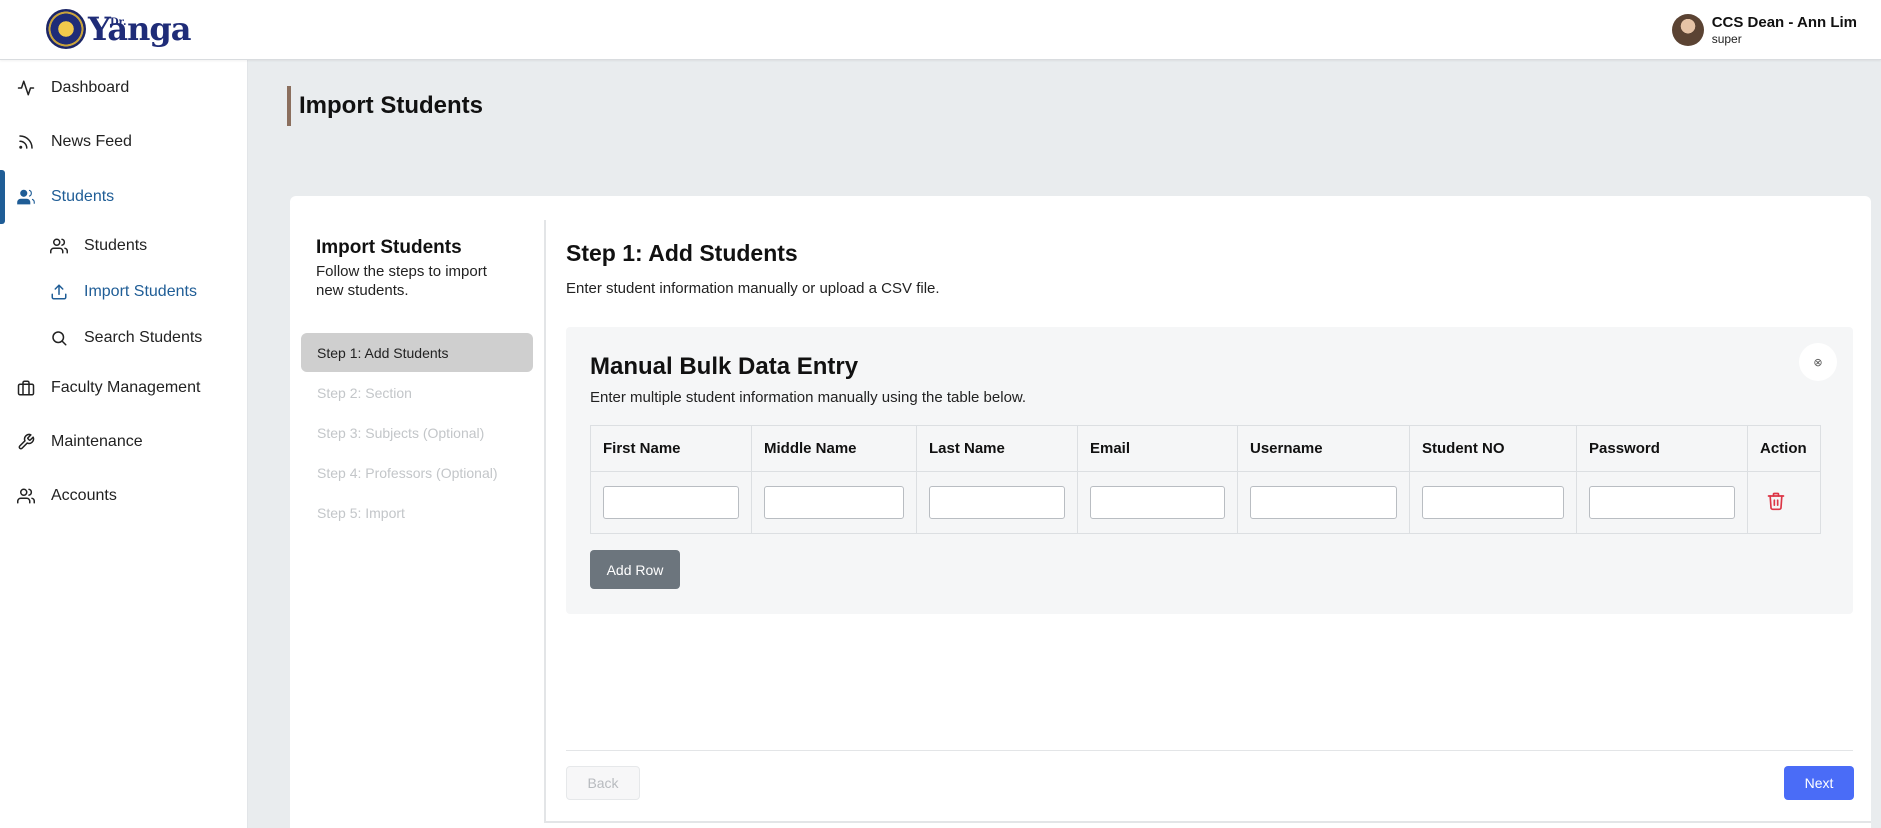  I want to click on close-icon: ⊗, so click(1818, 362).